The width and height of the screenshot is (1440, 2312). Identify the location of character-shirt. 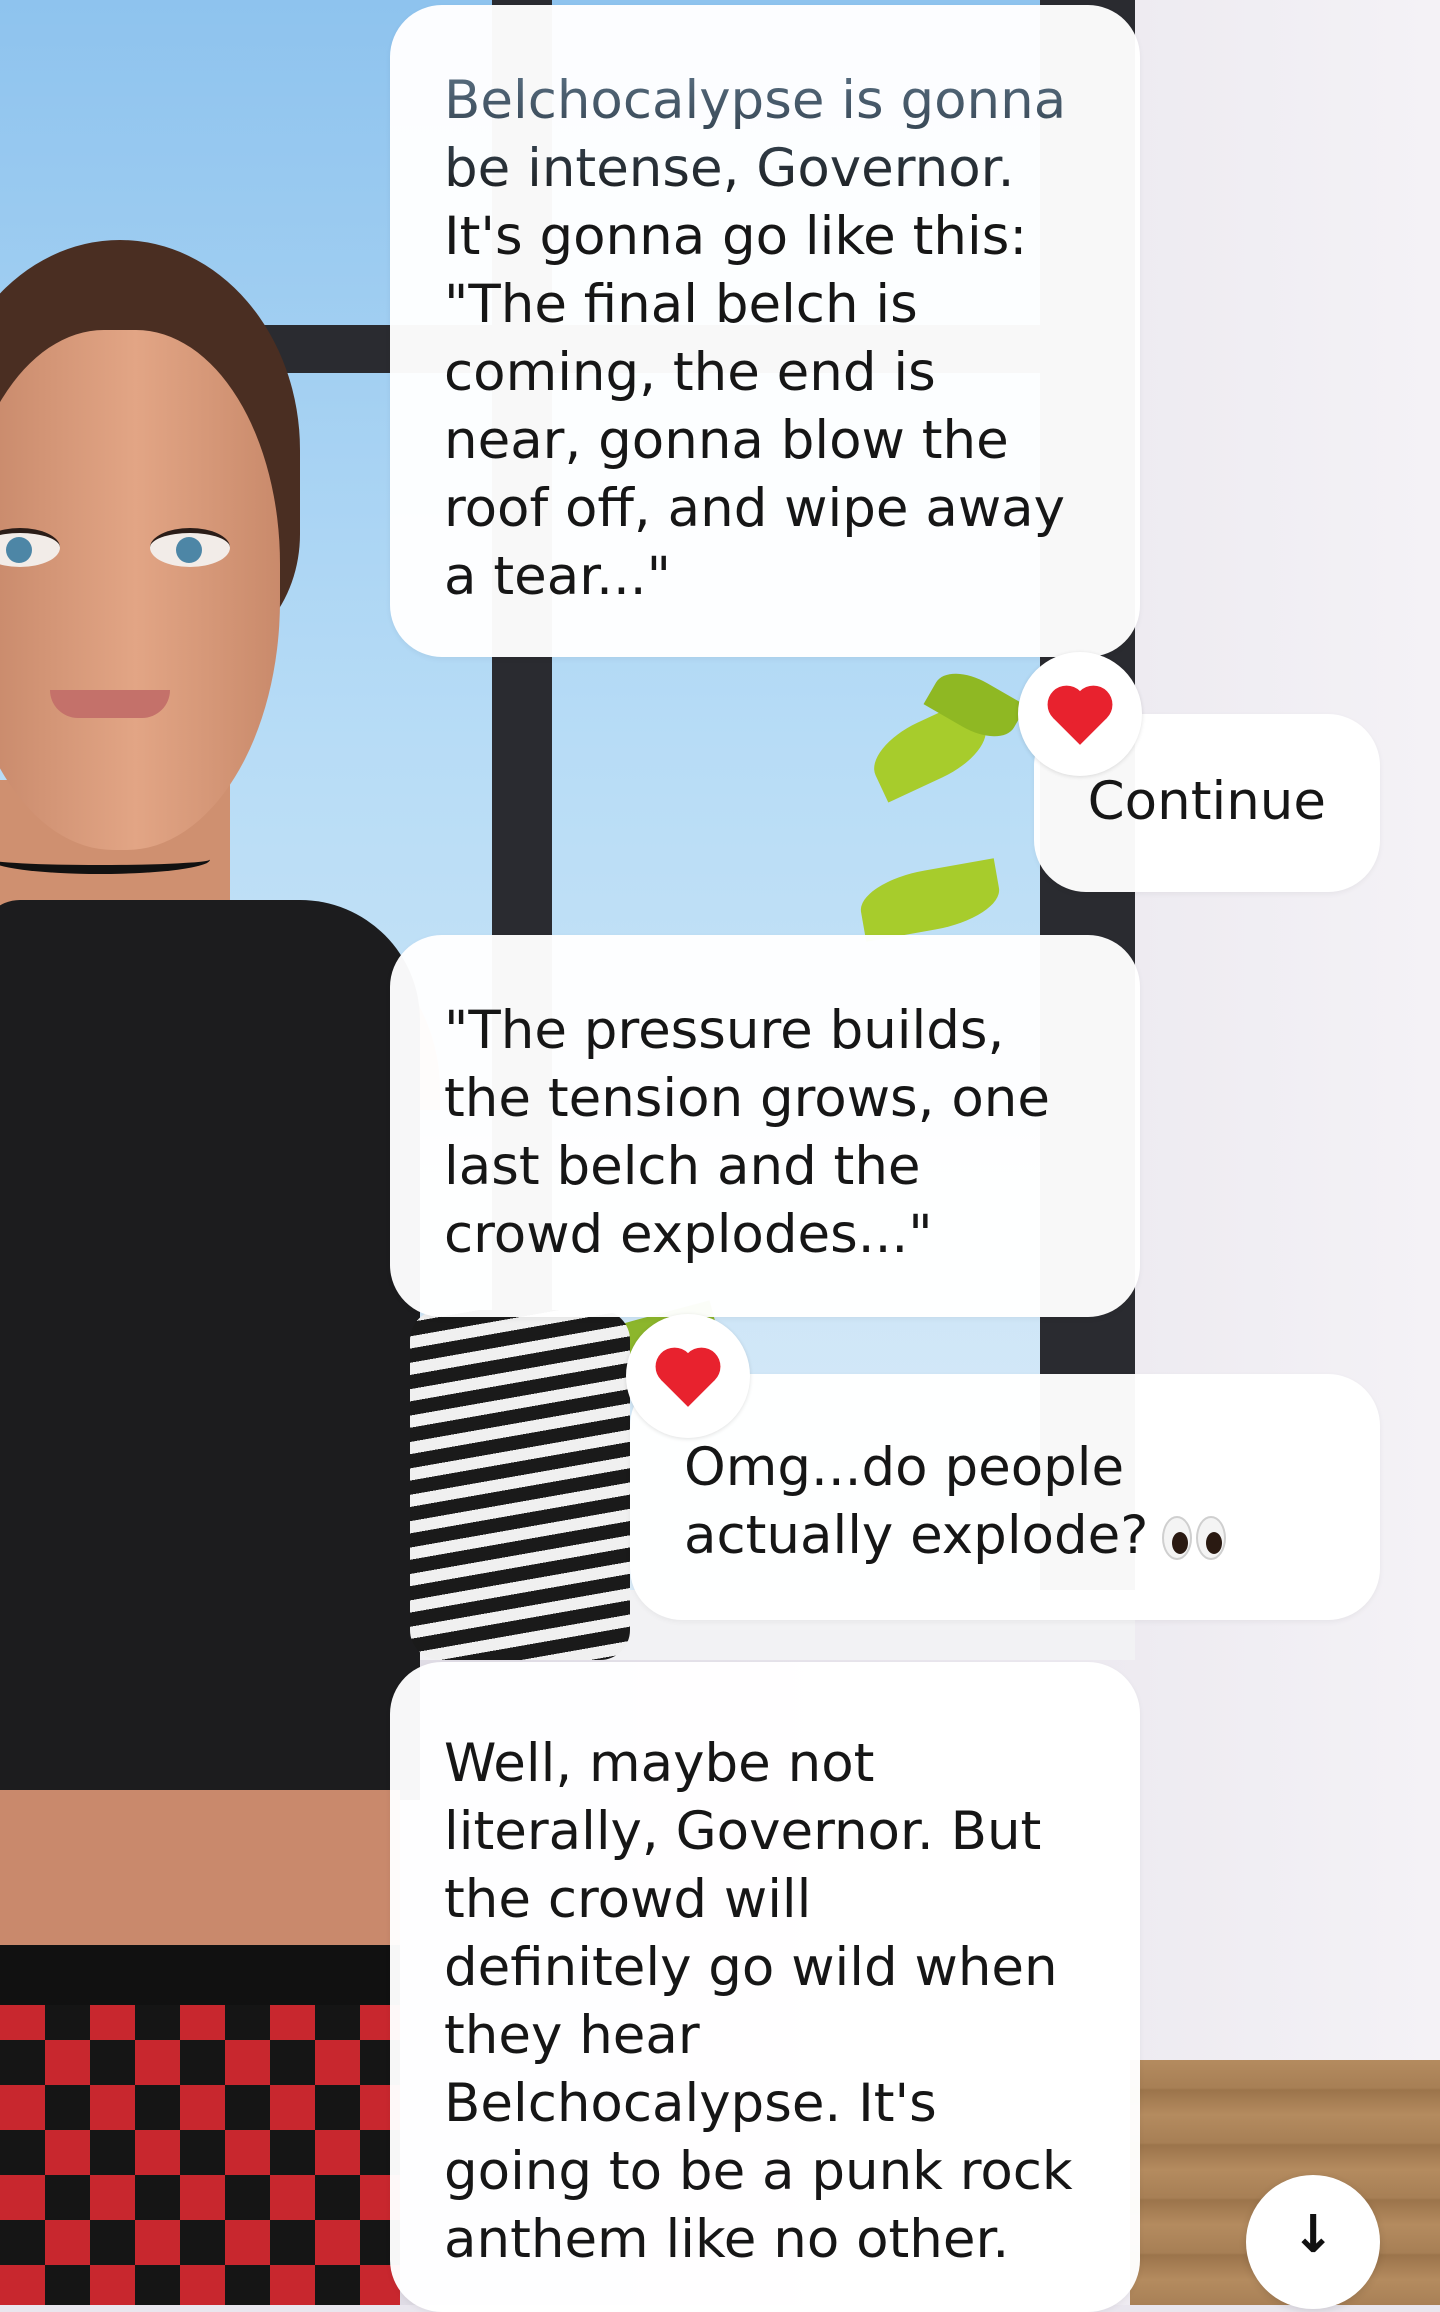
(210, 1350).